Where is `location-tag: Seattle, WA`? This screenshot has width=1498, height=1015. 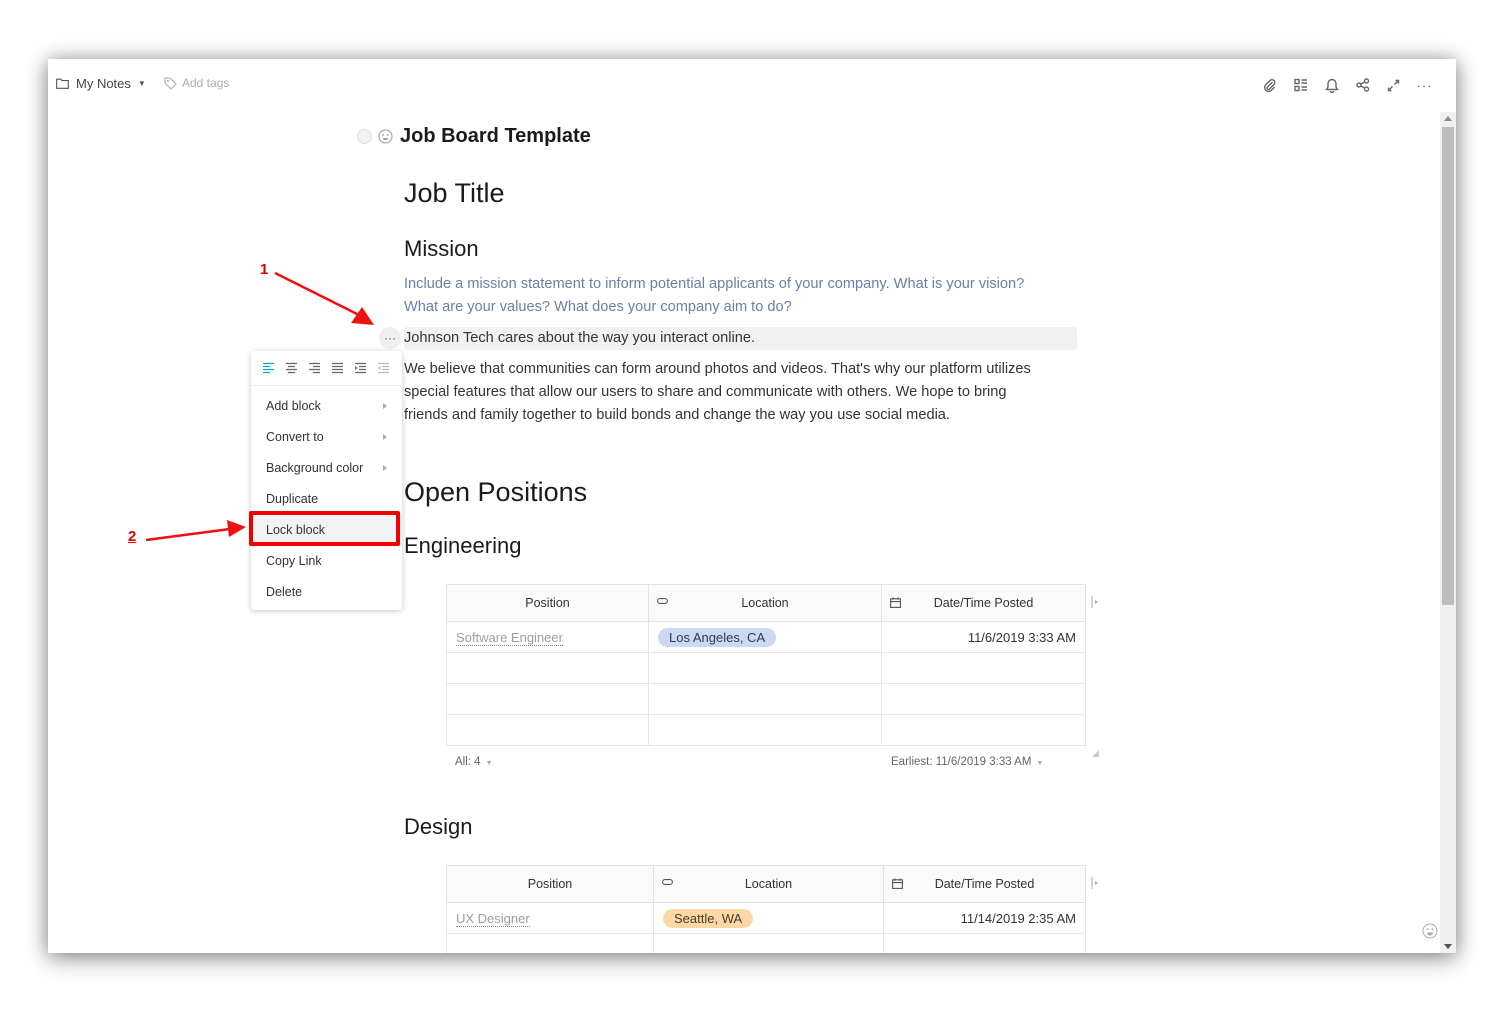
location-tag: Seattle, WA is located at coordinates (708, 918).